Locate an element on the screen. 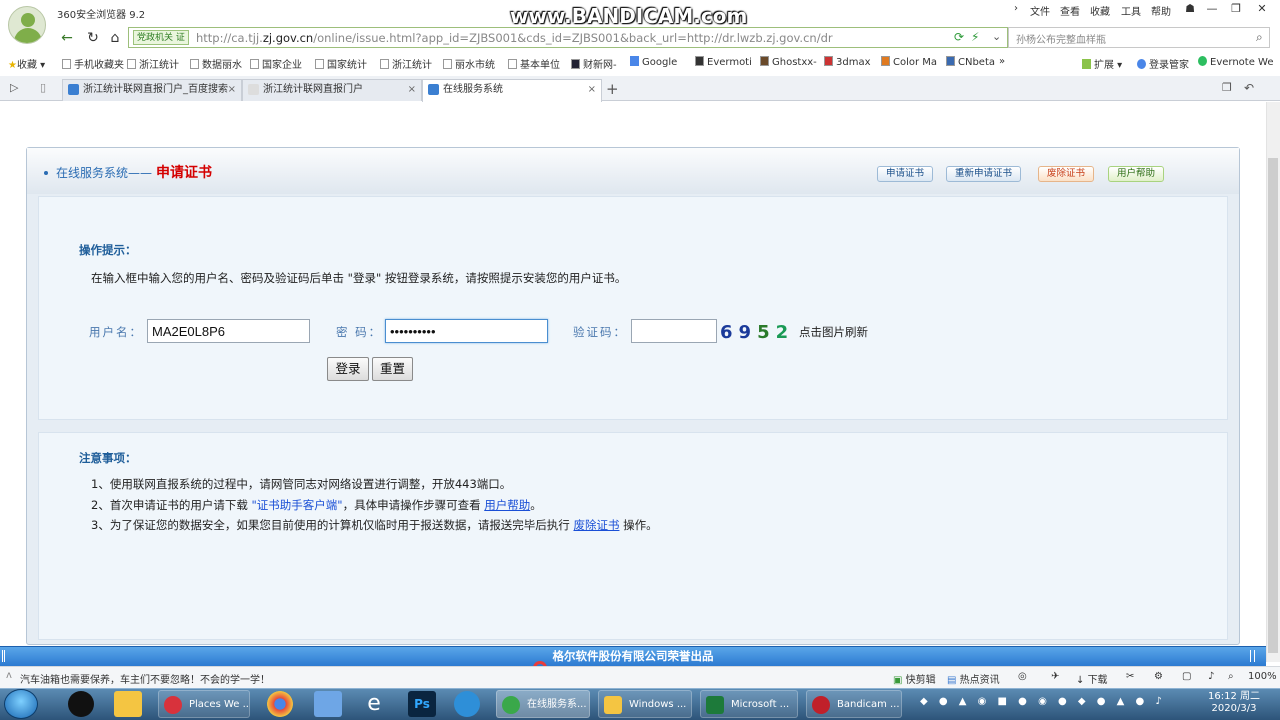 The width and height of the screenshot is (1280, 720). notes-title: 注意事项： is located at coordinates (108, 458).